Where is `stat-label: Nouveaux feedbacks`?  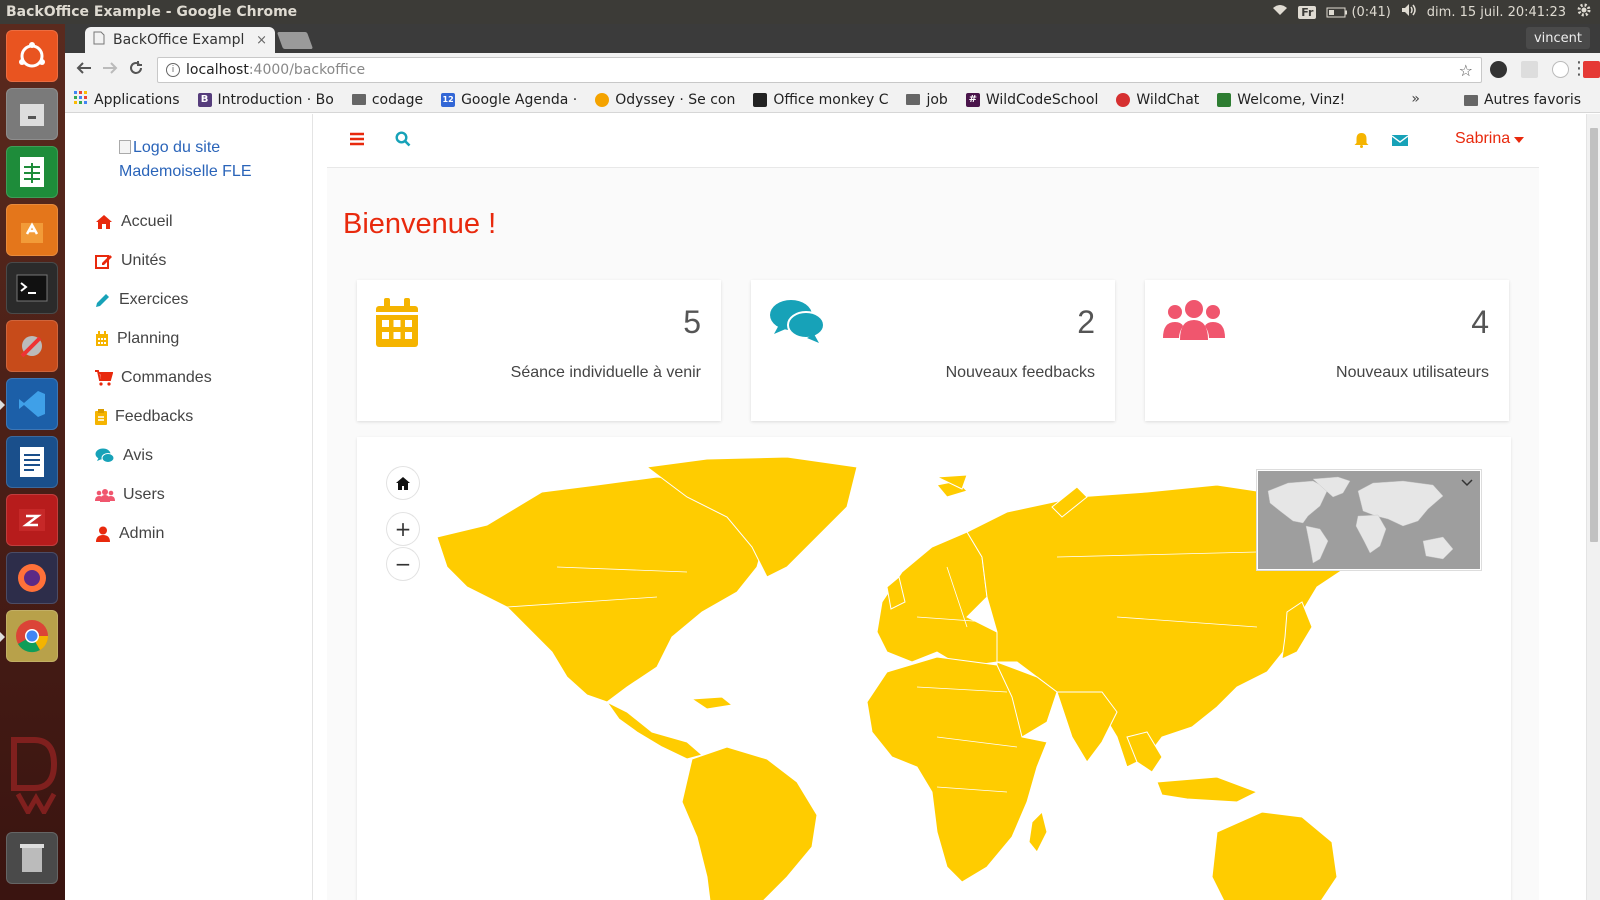 stat-label: Nouveaux feedbacks is located at coordinates (1020, 372).